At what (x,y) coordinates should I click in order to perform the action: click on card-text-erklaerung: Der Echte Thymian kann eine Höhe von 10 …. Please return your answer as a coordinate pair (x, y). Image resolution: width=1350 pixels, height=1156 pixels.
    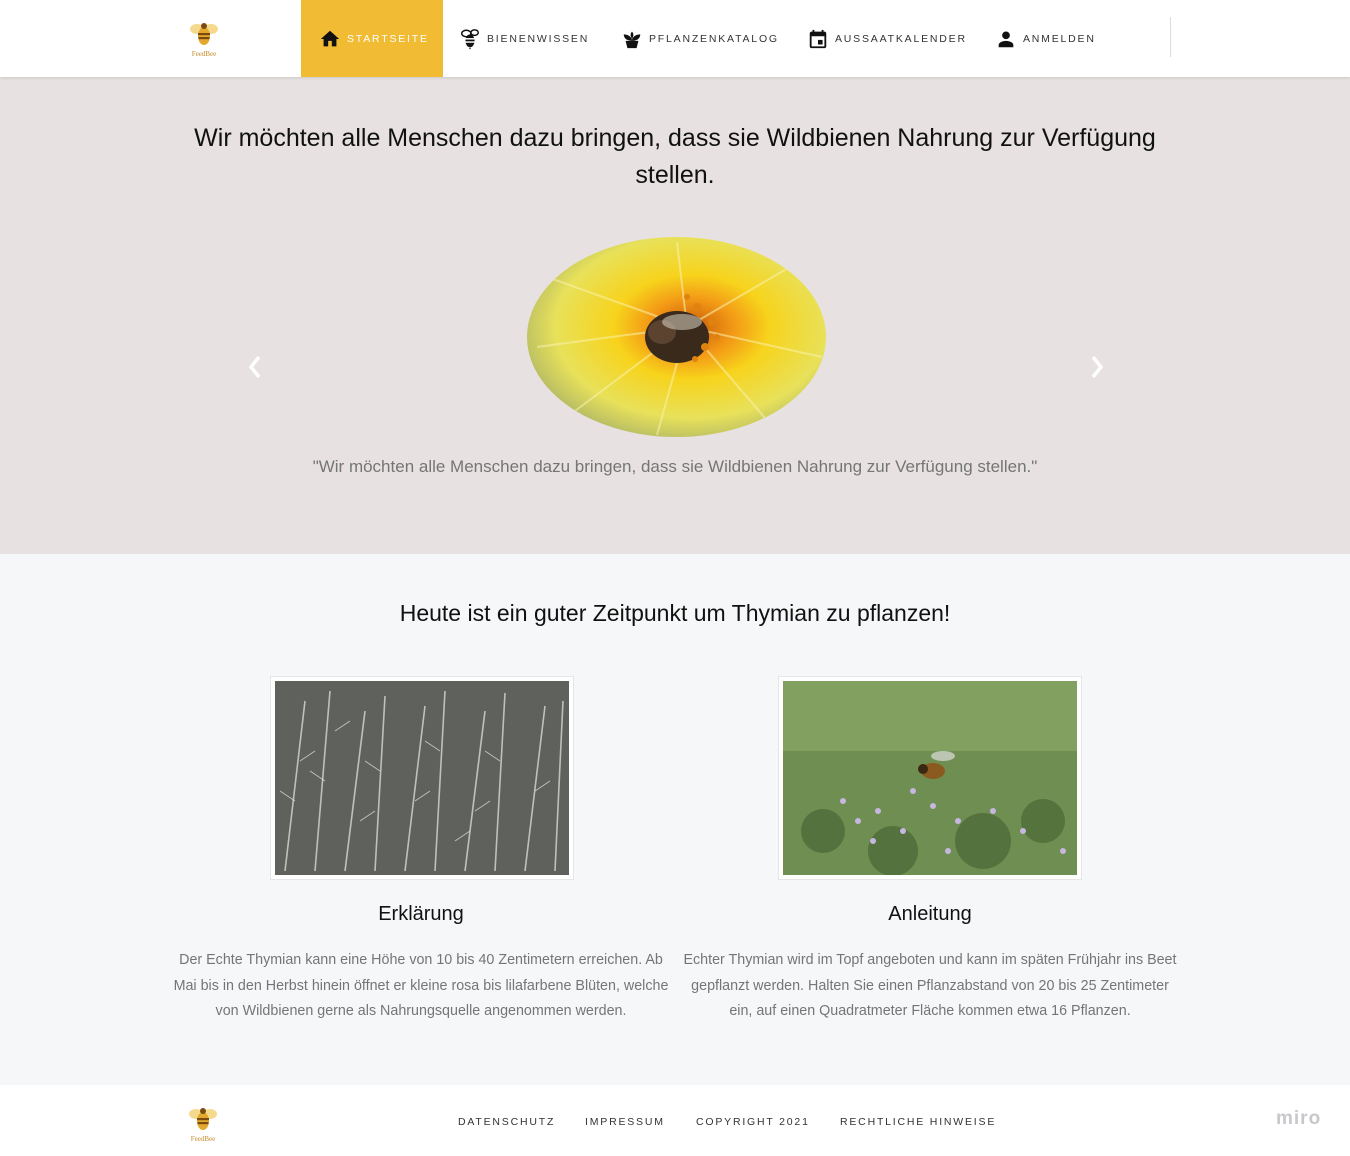
    Looking at the image, I should click on (421, 986).